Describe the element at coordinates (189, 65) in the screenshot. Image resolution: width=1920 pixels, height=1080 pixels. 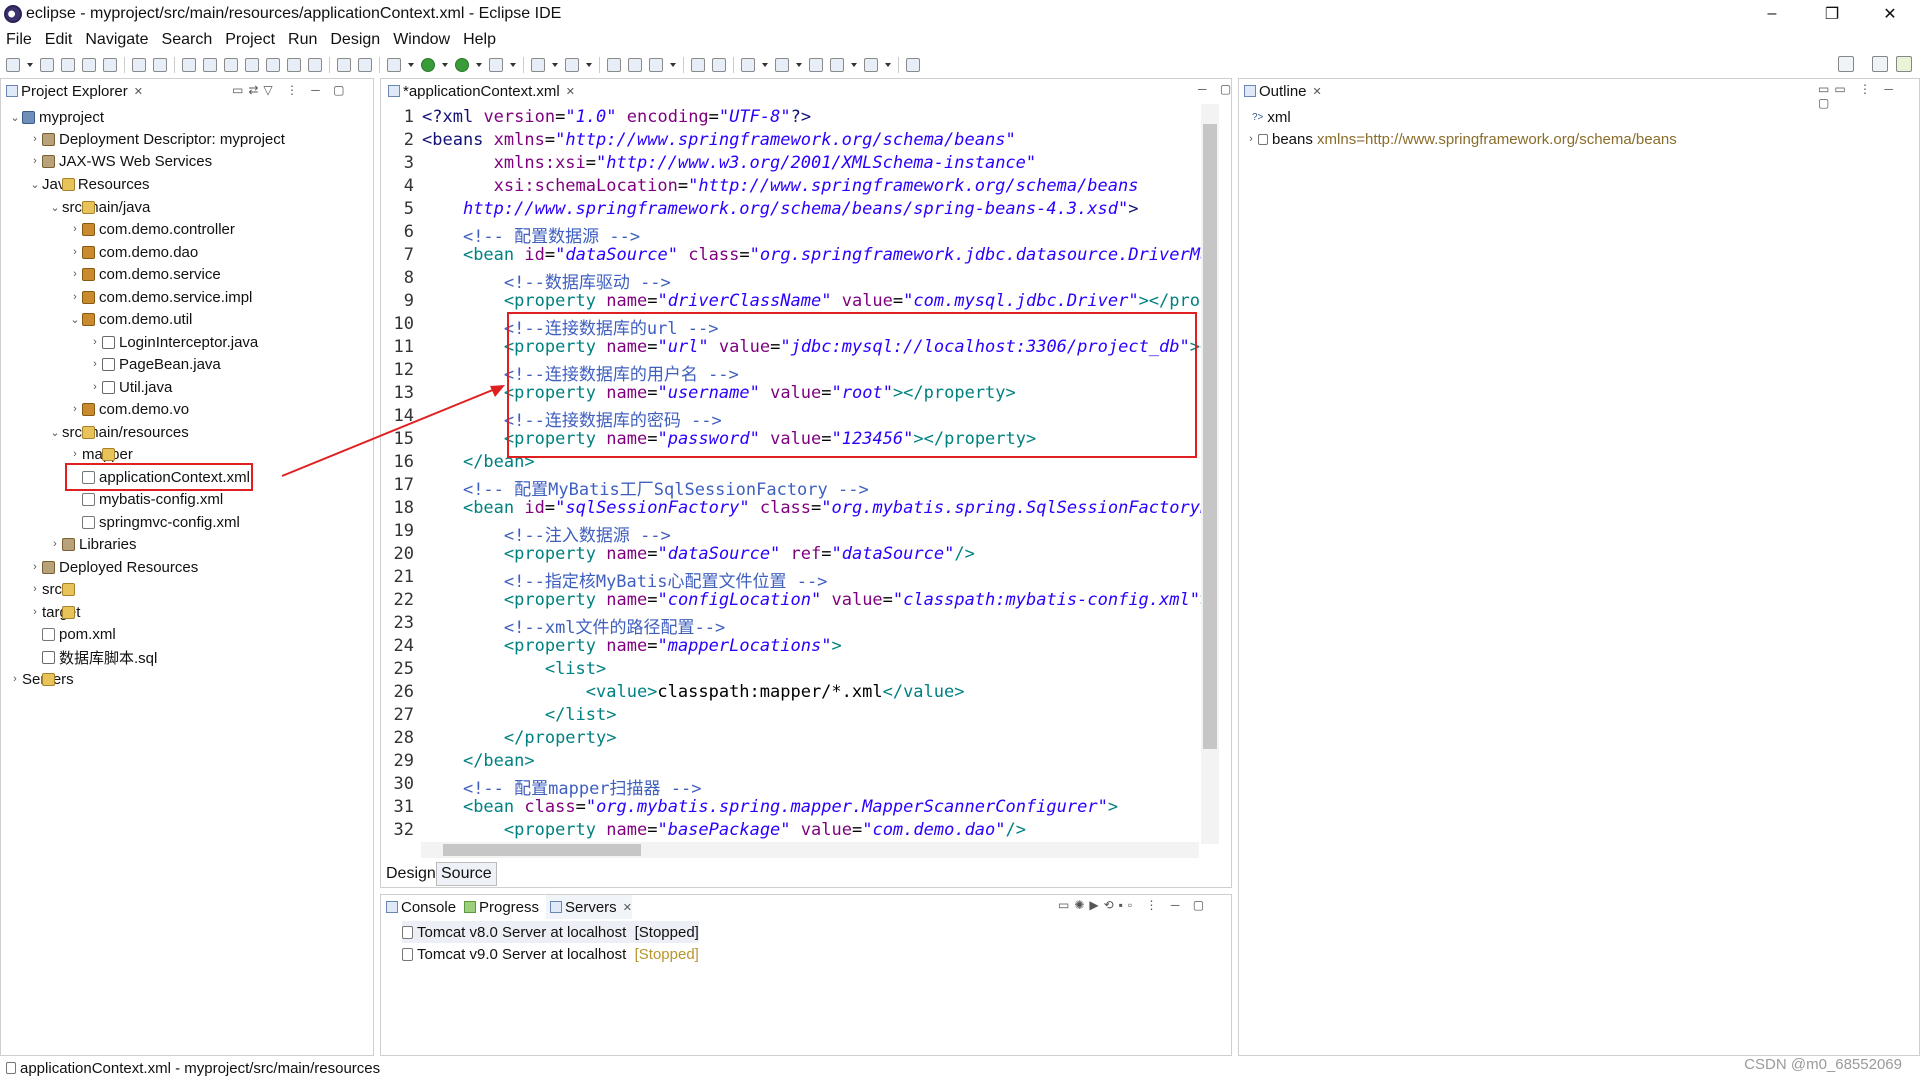
I see `resume-icon` at that location.